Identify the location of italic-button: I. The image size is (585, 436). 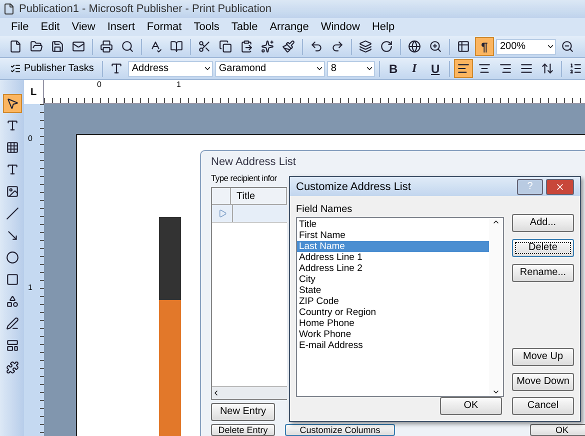
(414, 68).